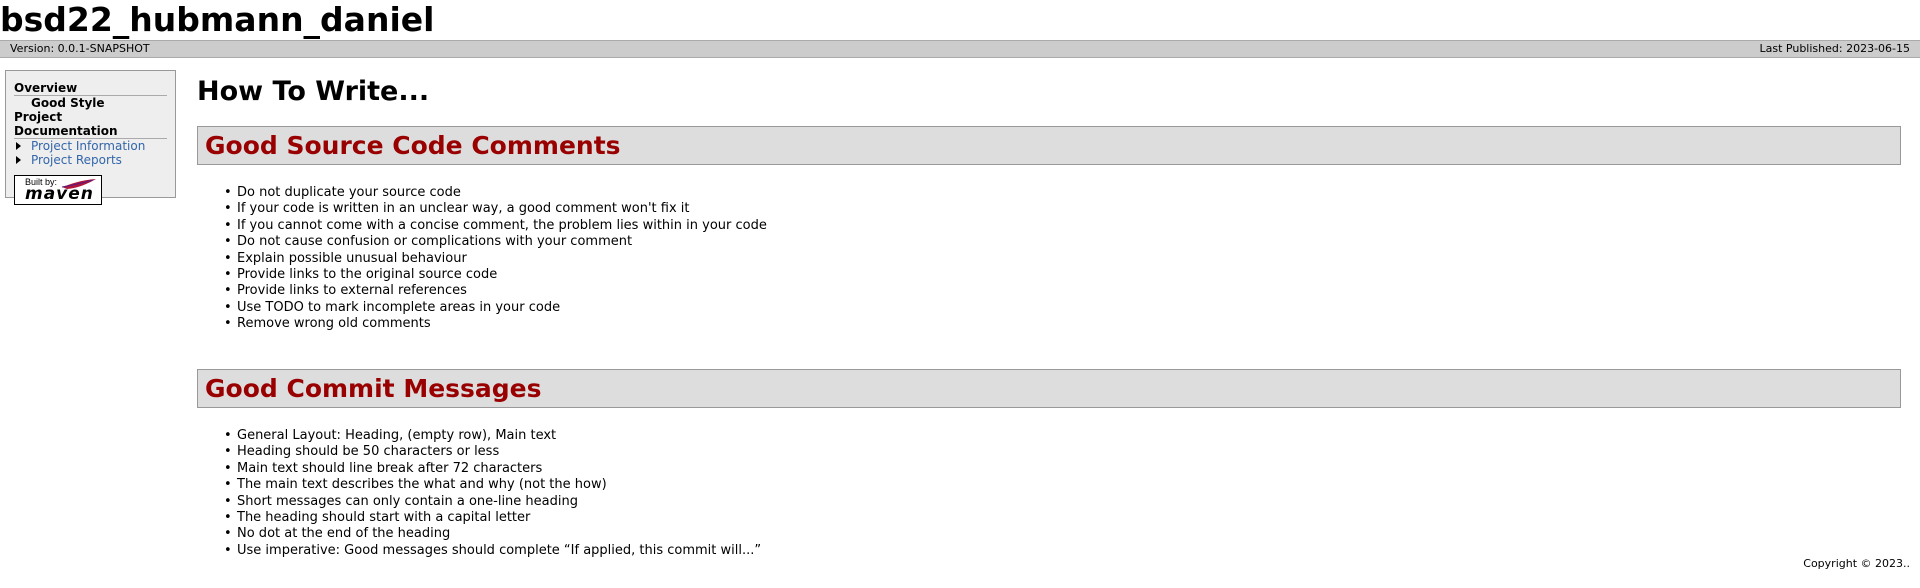  I want to click on built-by-maven-badge: Built by: maven, so click(58, 190).